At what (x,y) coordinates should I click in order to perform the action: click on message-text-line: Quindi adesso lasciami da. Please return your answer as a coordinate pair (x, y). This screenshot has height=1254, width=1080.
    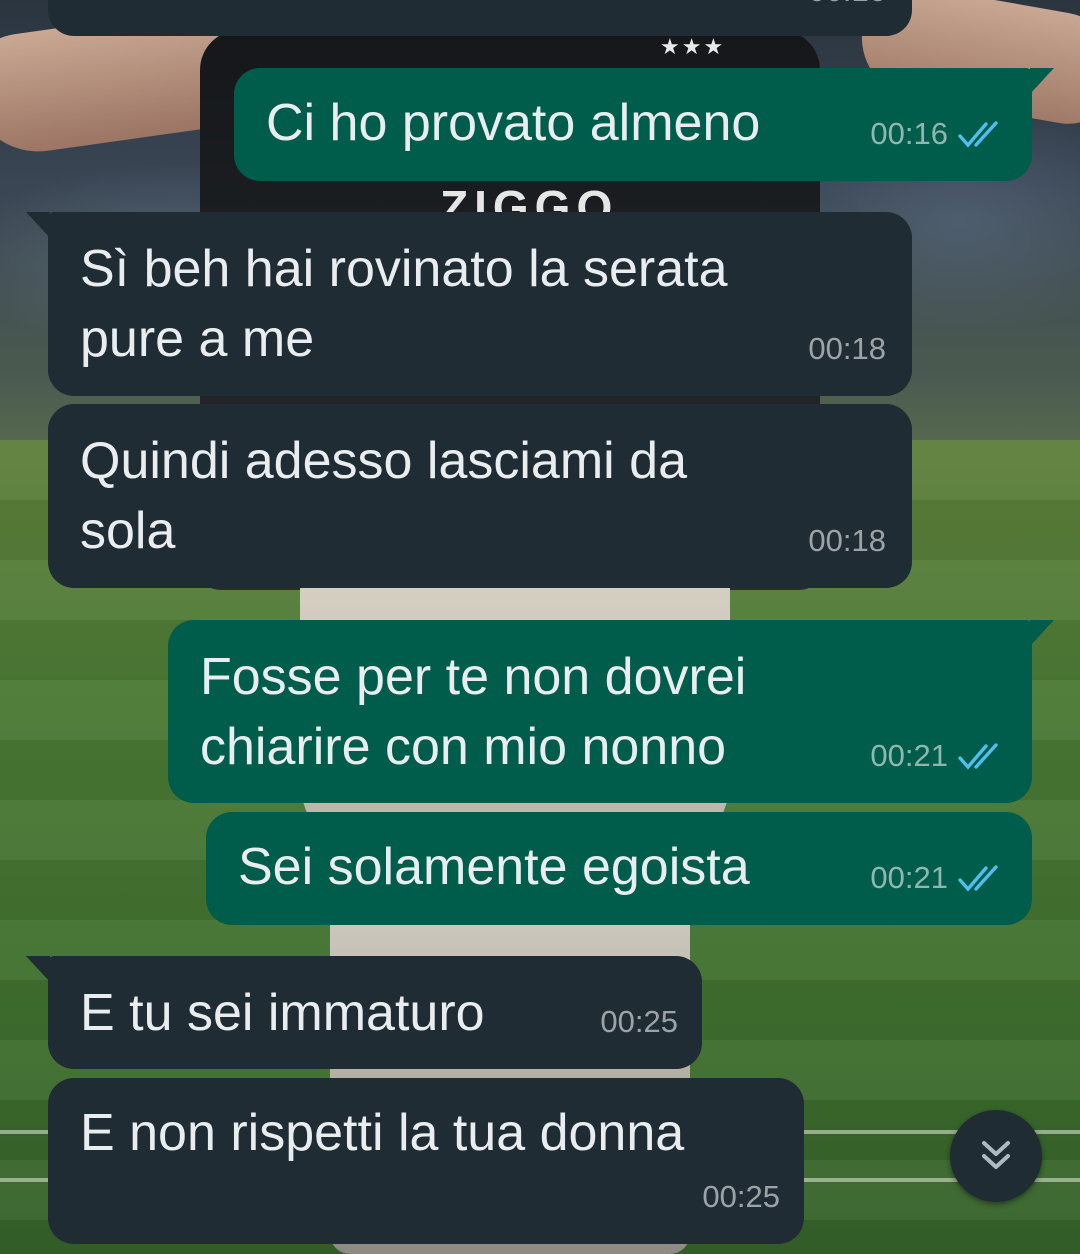
    Looking at the image, I should click on (383, 461).